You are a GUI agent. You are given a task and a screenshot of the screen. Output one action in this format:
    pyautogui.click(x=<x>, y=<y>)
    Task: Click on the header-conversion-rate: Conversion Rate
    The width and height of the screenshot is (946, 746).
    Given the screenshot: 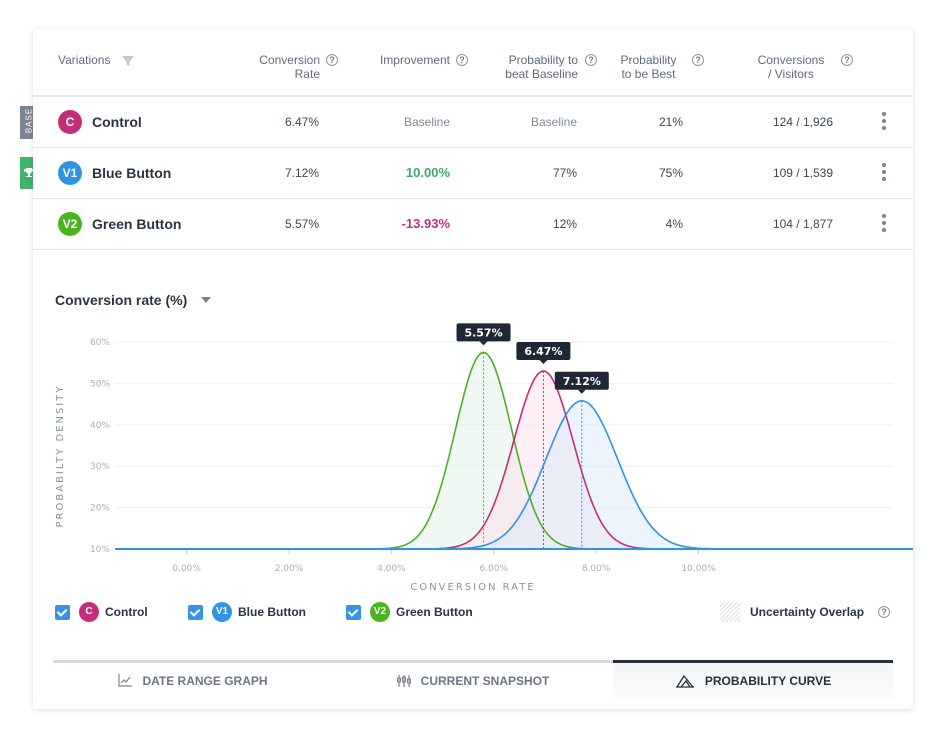 What is the action you would take?
    pyautogui.click(x=289, y=67)
    